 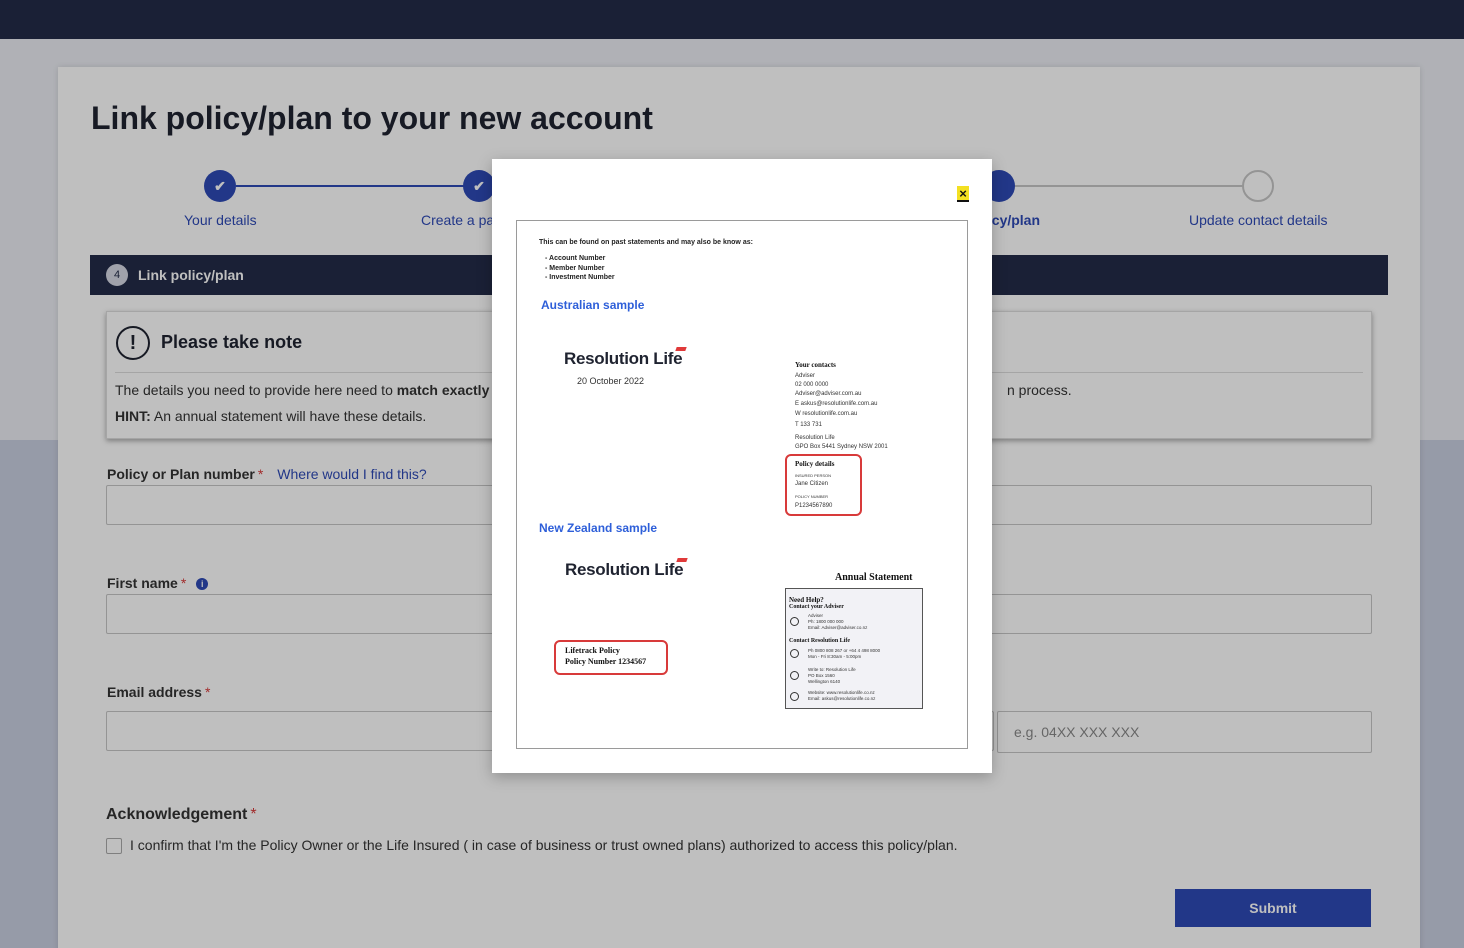 I want to click on contacts-line-4: E askus@resolutionlife.com.au, so click(x=836, y=404).